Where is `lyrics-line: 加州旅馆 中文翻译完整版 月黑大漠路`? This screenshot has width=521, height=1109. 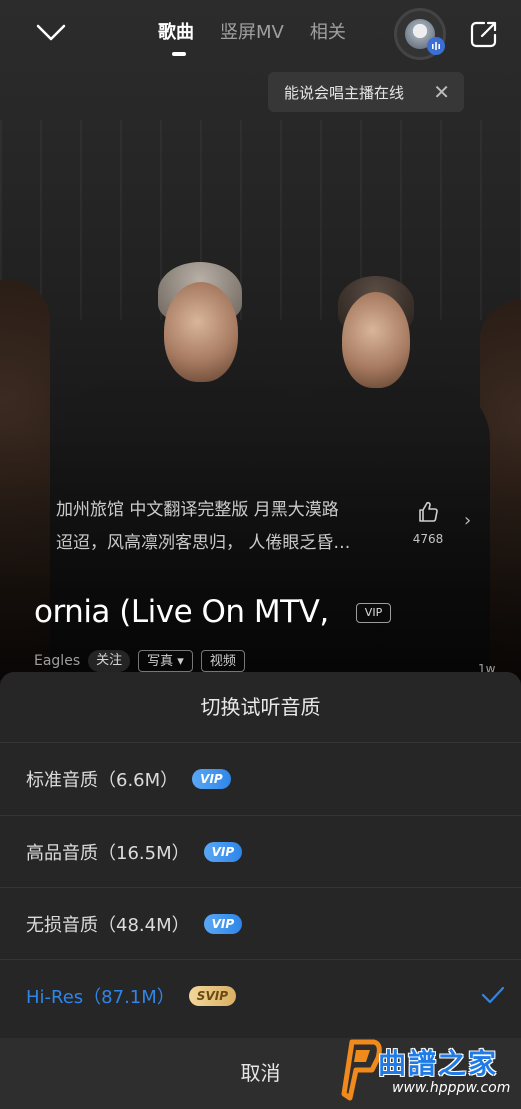
lyrics-line: 加州旅馆 中文翻译完整版 月黑大漠路 is located at coordinates (197, 510).